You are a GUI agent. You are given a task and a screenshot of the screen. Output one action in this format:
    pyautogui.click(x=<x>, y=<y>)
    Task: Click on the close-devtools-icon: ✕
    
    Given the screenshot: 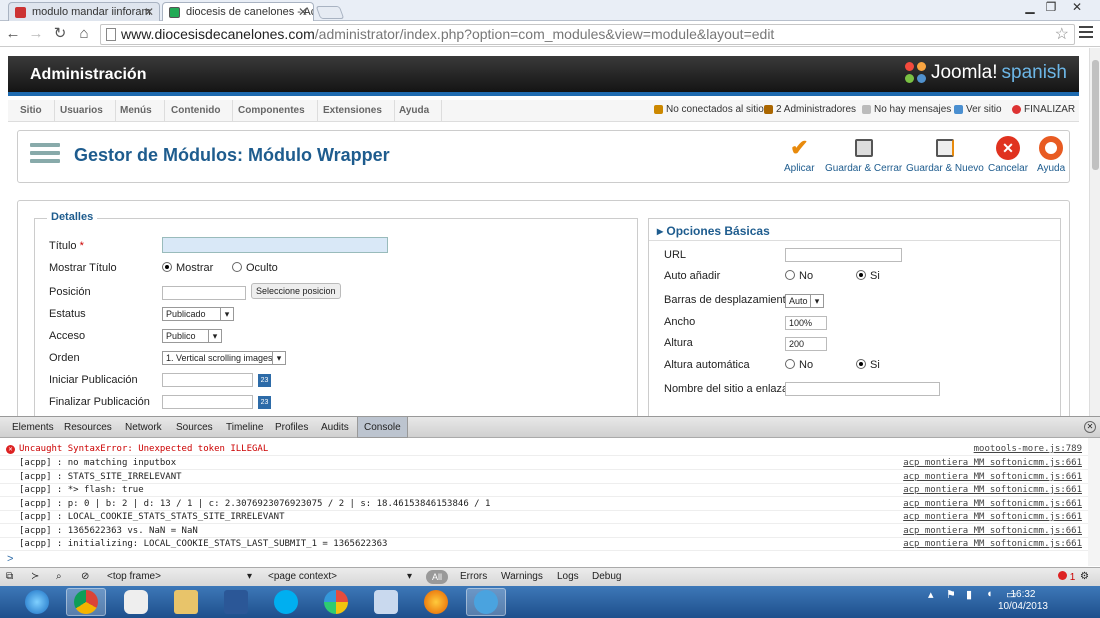 What is the action you would take?
    pyautogui.click(x=1090, y=427)
    